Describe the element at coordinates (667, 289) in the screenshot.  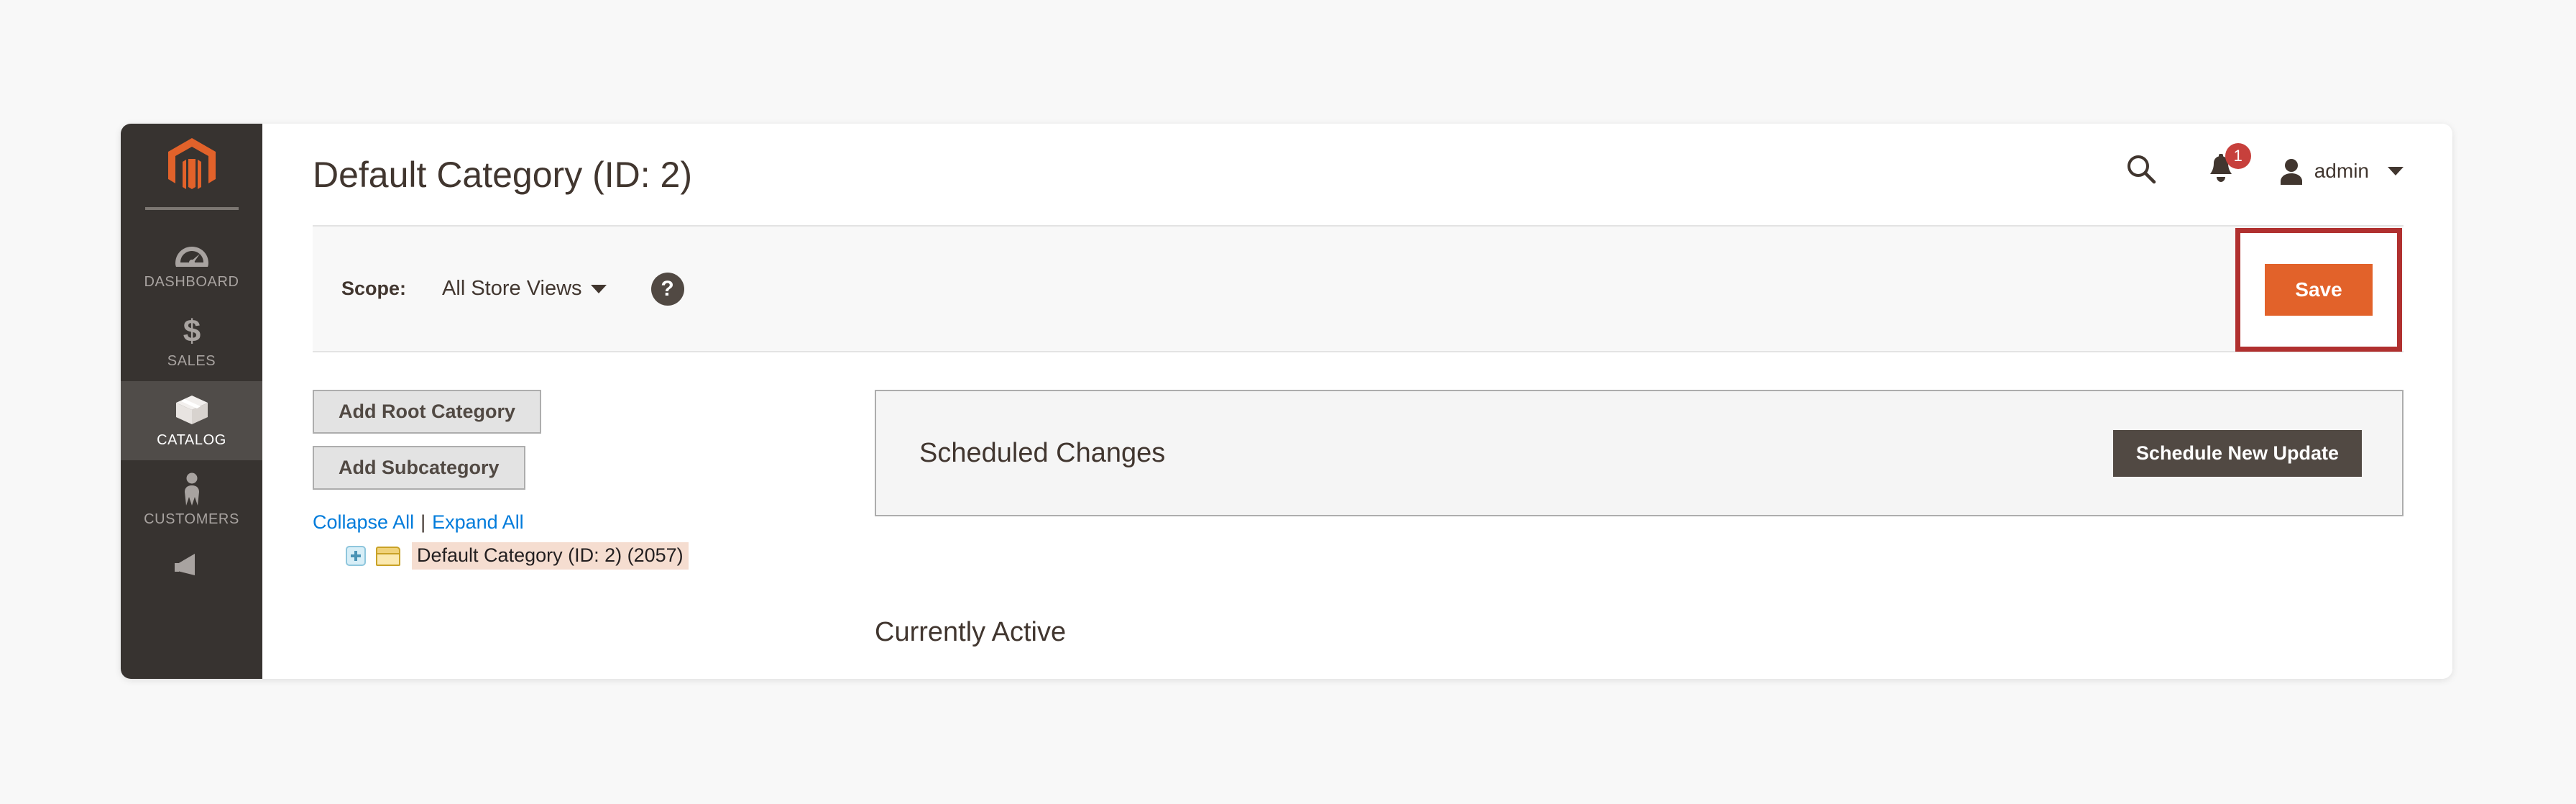
I see `question-mark-icon: ?` at that location.